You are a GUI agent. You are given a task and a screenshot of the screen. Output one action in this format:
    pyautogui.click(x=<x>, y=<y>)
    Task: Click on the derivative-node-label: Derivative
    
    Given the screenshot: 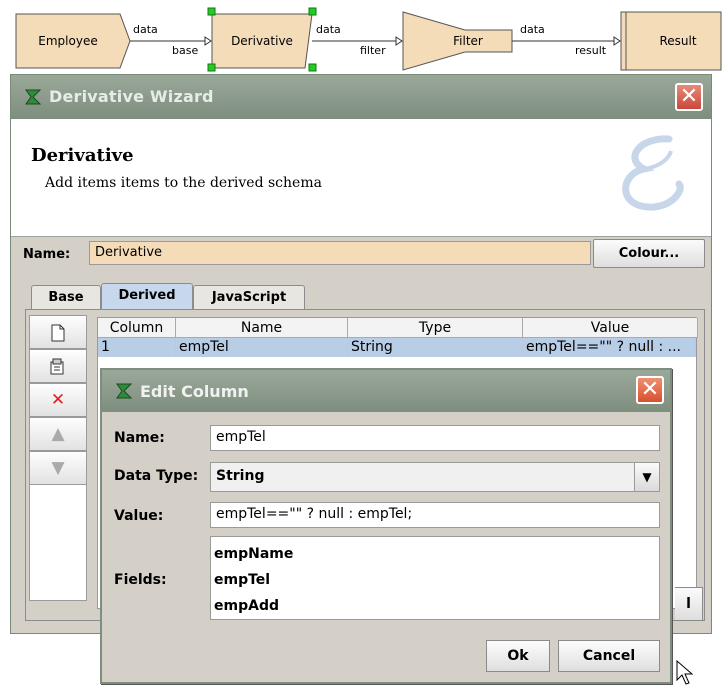 What is the action you would take?
    pyautogui.click(x=262, y=41)
    